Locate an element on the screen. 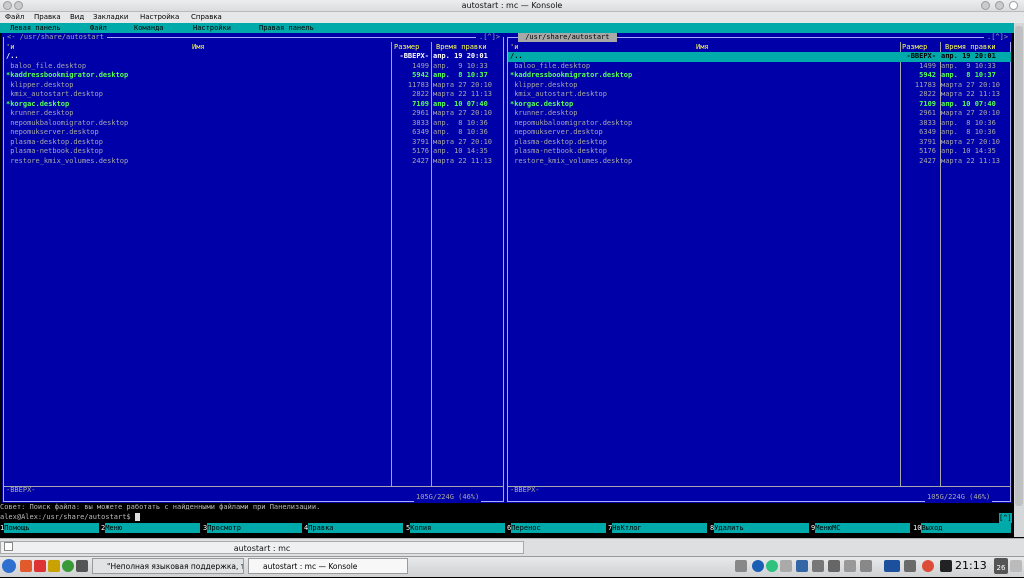 The image size is (1024, 578). menu-file: Файл is located at coordinates (14, 17).